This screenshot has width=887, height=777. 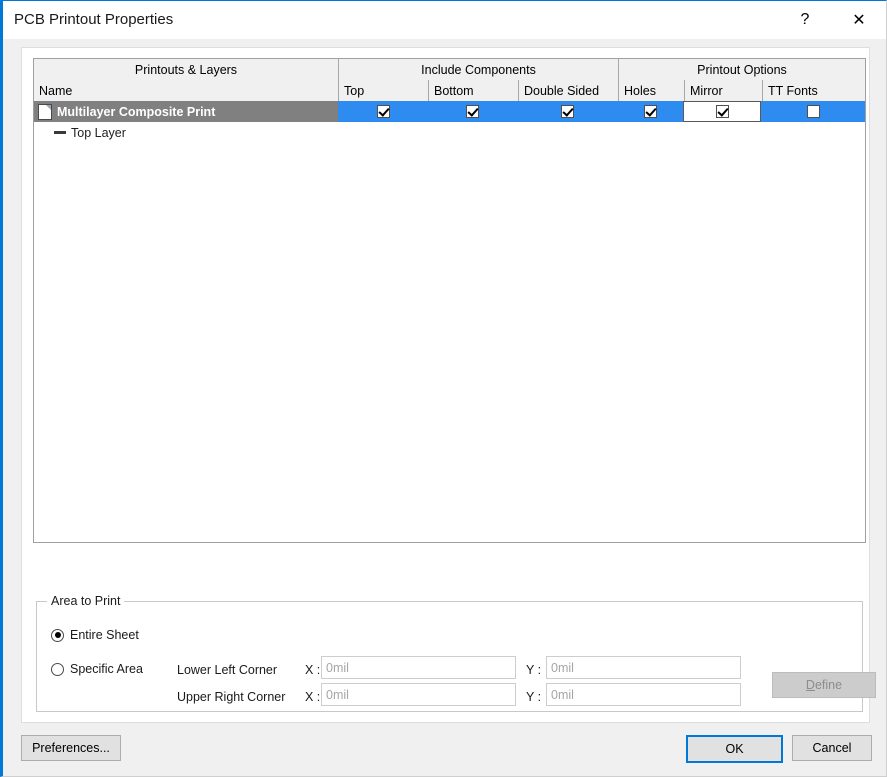 I want to click on checkbox-holes, so click(x=651, y=111).